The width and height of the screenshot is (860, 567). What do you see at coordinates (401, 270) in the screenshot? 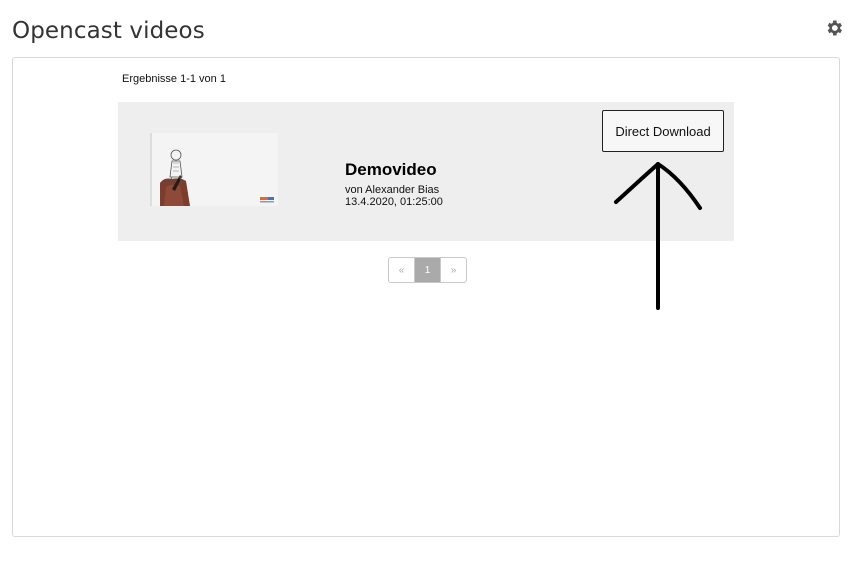
I see `pagination-prev: «` at bounding box center [401, 270].